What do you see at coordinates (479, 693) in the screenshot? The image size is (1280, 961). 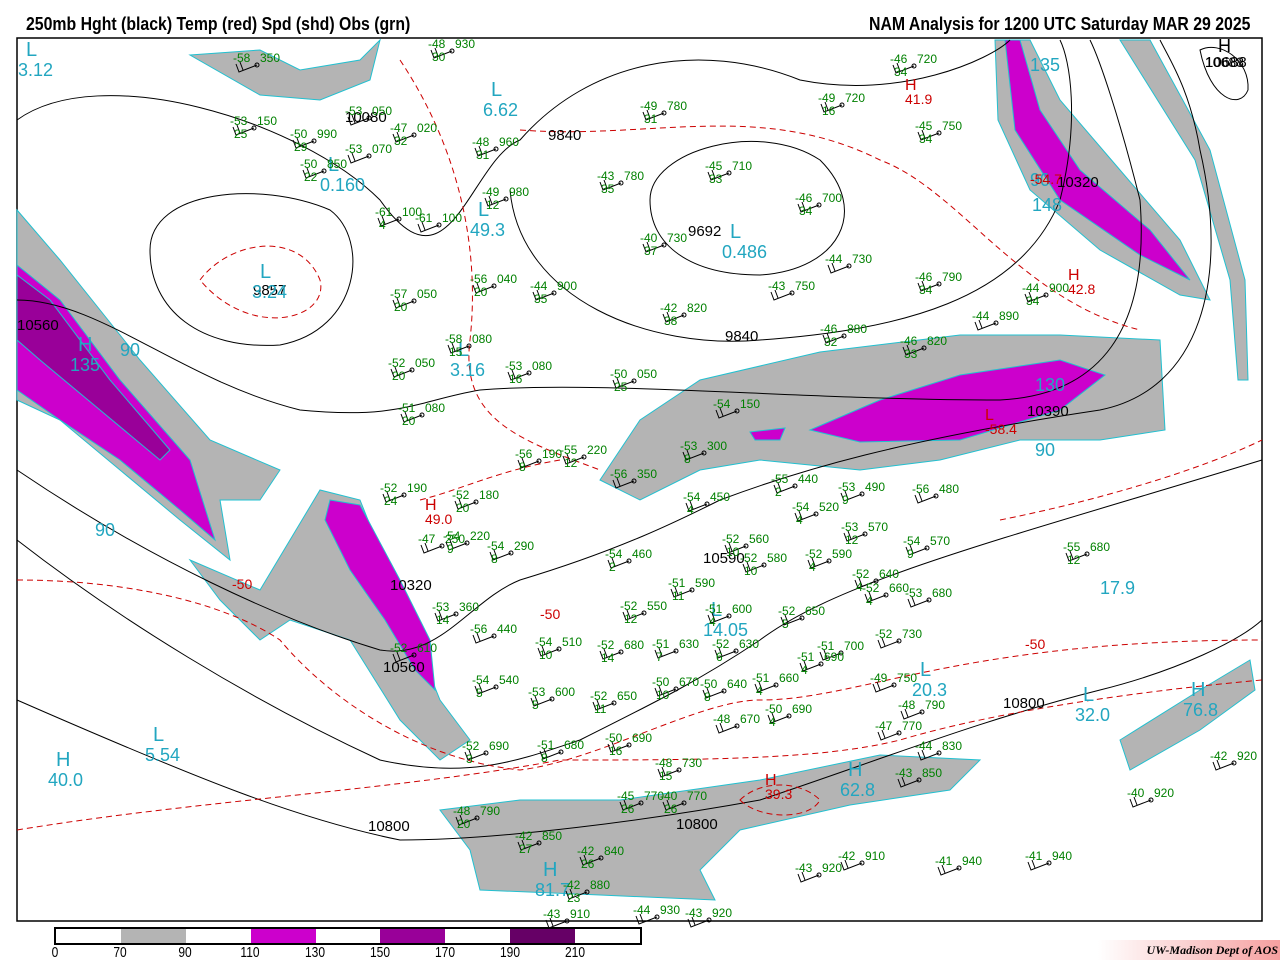 I see `ob-dewpoint-depression: 5` at bounding box center [479, 693].